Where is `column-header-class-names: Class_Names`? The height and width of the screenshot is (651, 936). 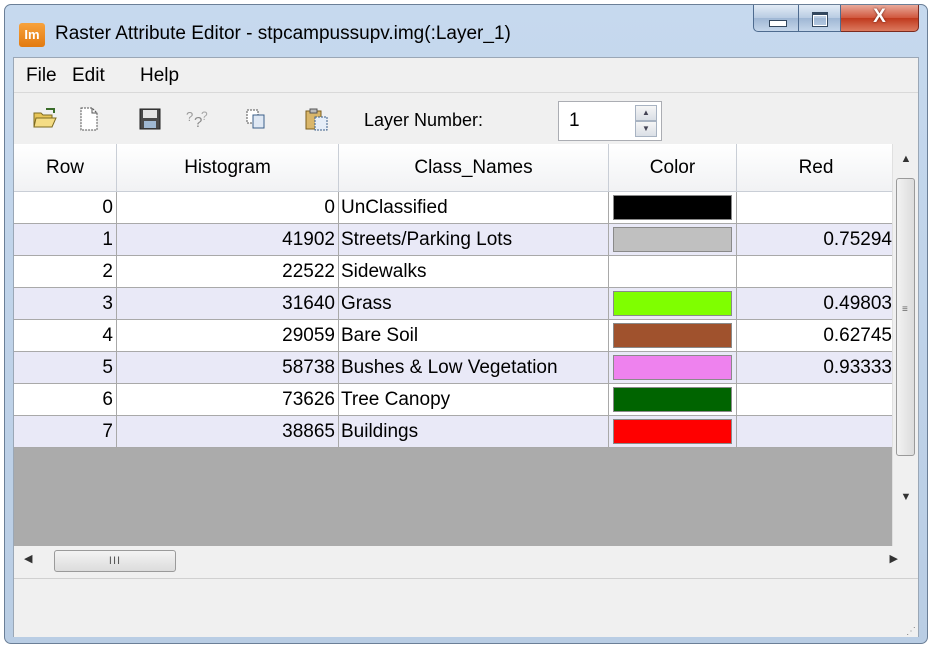
column-header-class-names: Class_Names is located at coordinates (474, 168).